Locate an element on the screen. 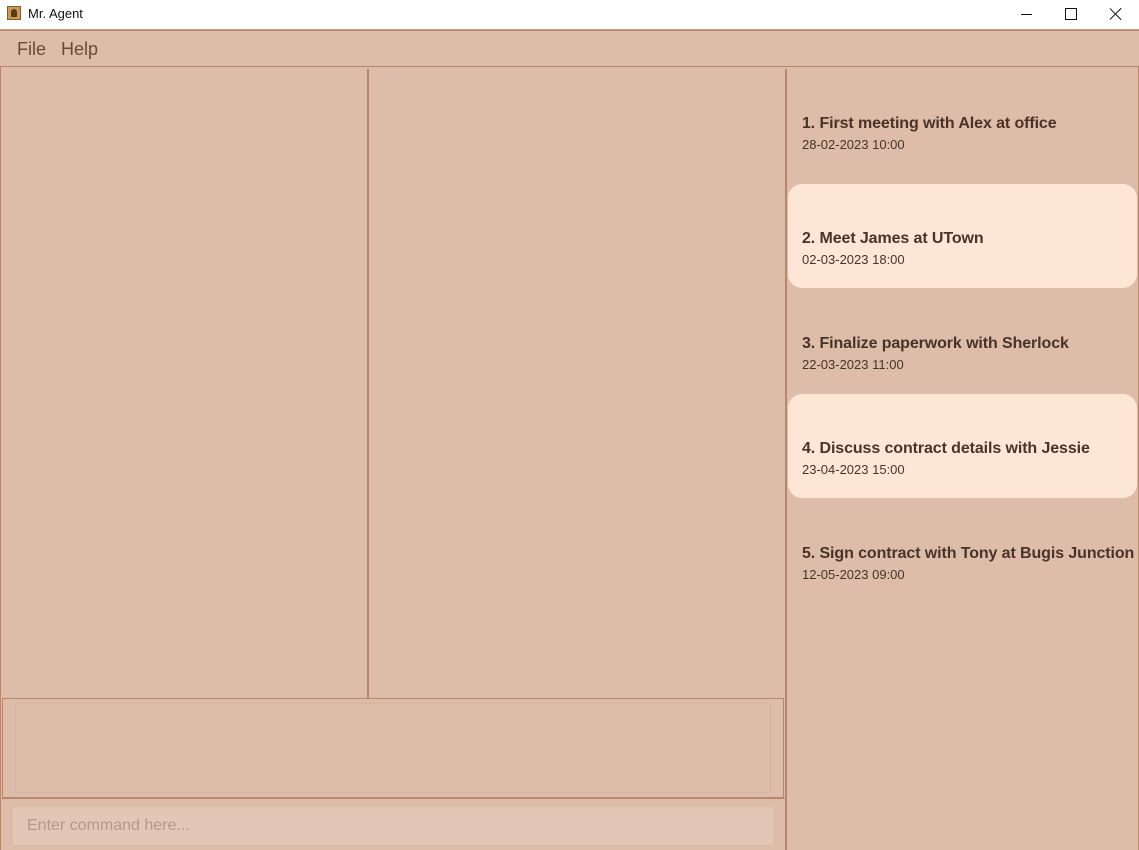 This screenshot has height=850, width=1139. minimize-button is located at coordinates (1026, 14).